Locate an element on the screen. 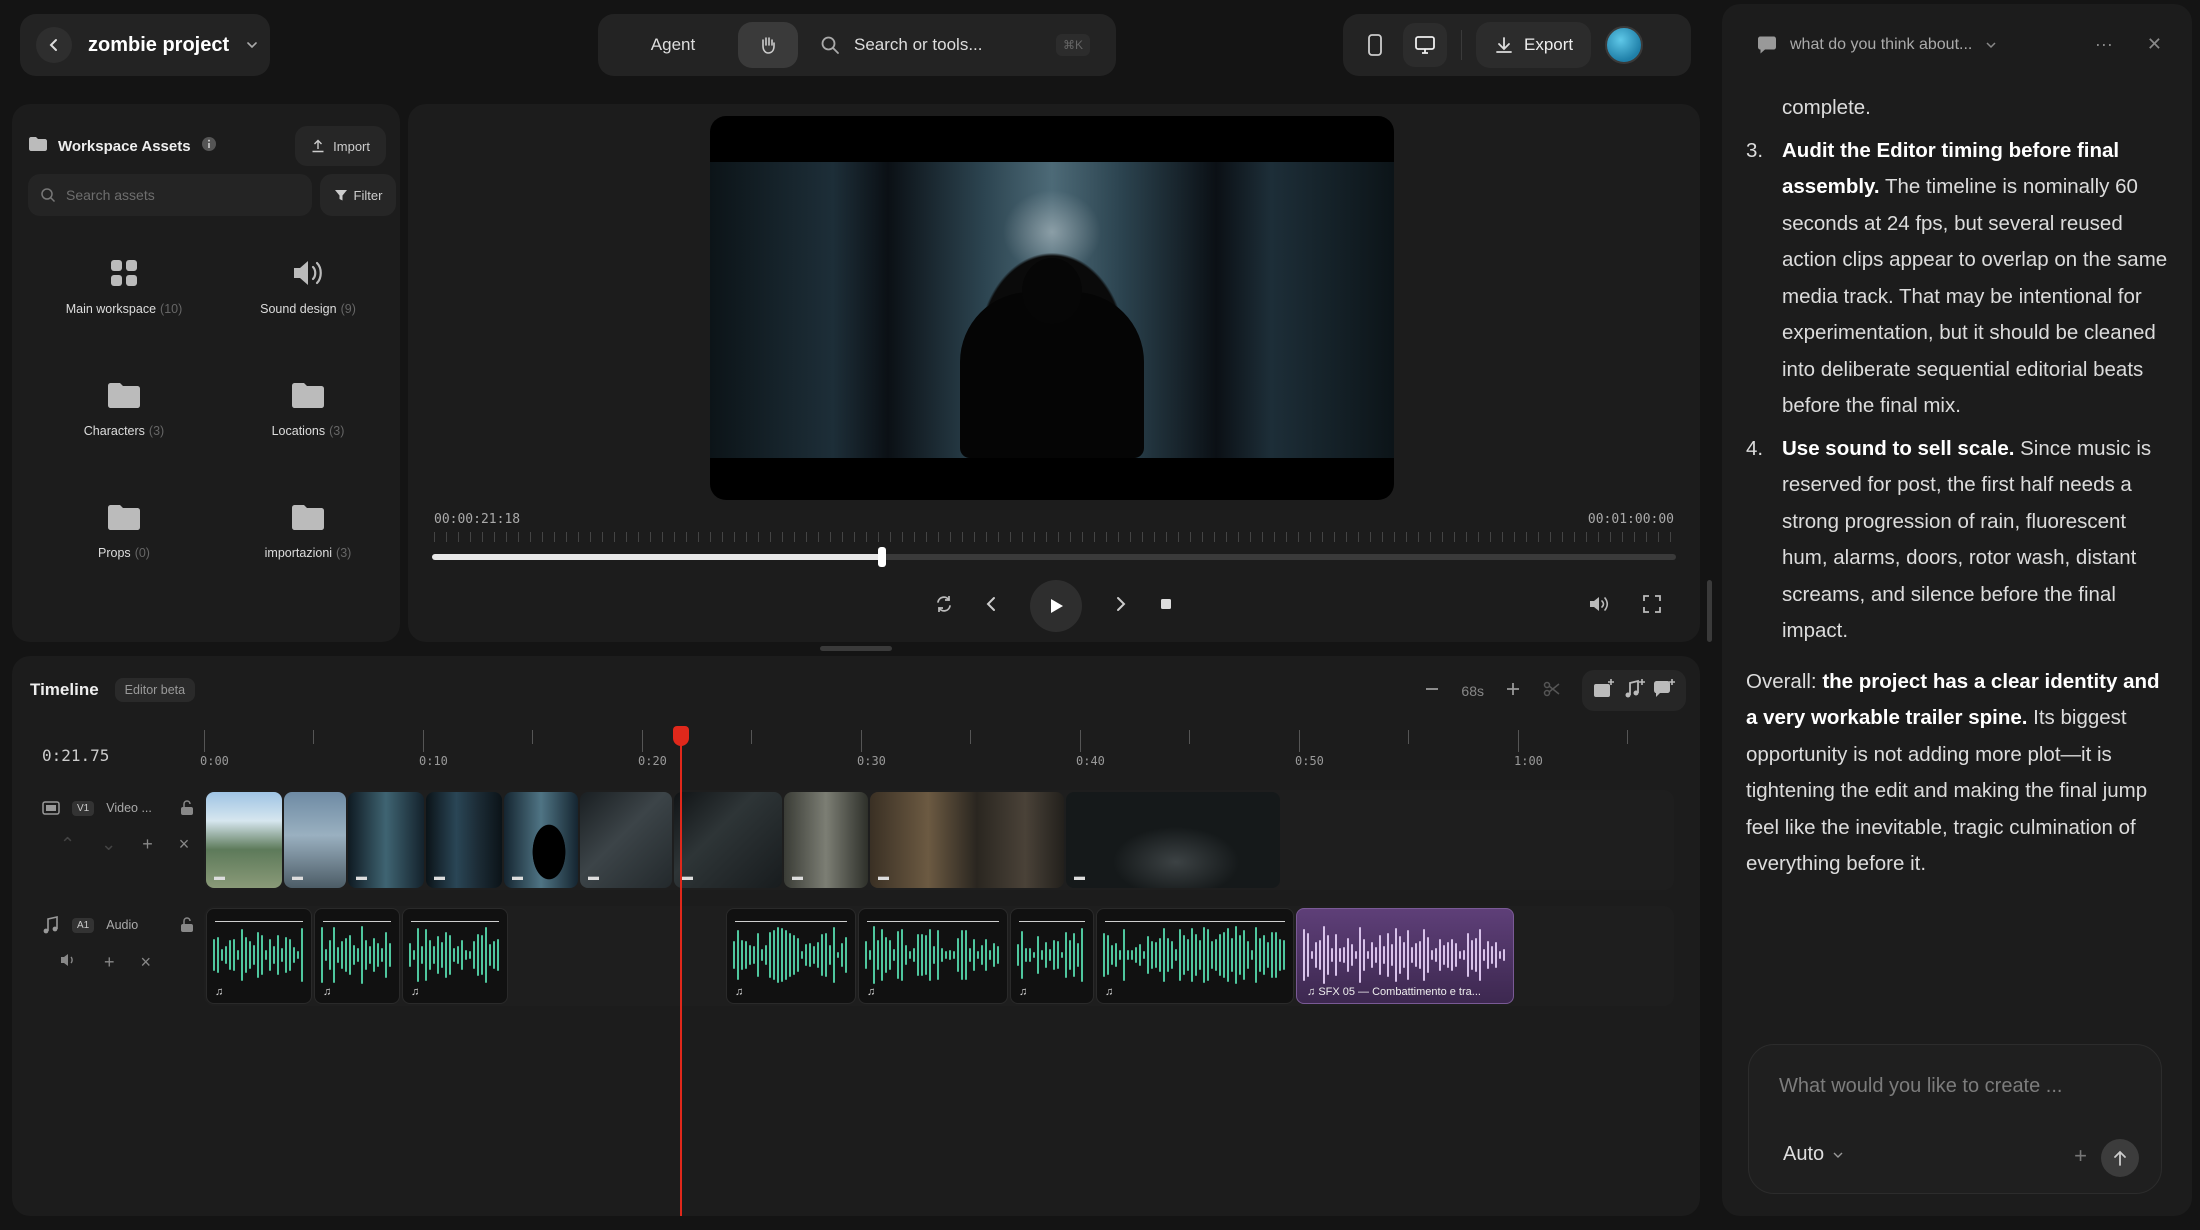 This screenshot has height=1230, width=2200. panel-resize-handle is located at coordinates (856, 648).